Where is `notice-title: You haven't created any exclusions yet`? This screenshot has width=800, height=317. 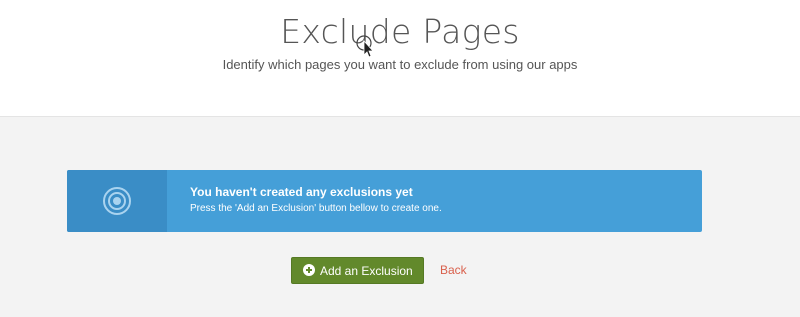 notice-title: You haven't created any exclusions yet is located at coordinates (301, 192).